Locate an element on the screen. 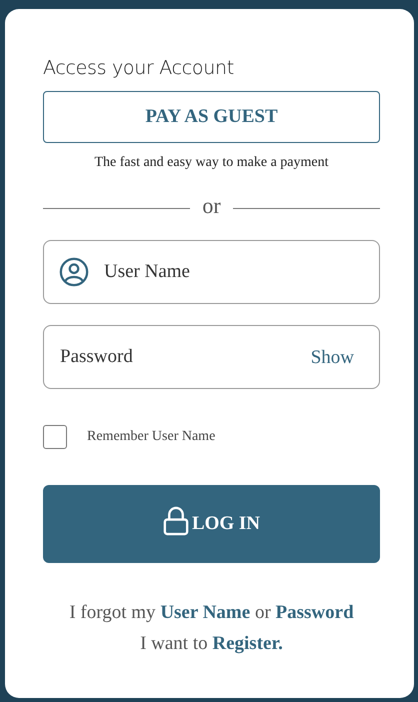  lock-icon is located at coordinates (175, 520).